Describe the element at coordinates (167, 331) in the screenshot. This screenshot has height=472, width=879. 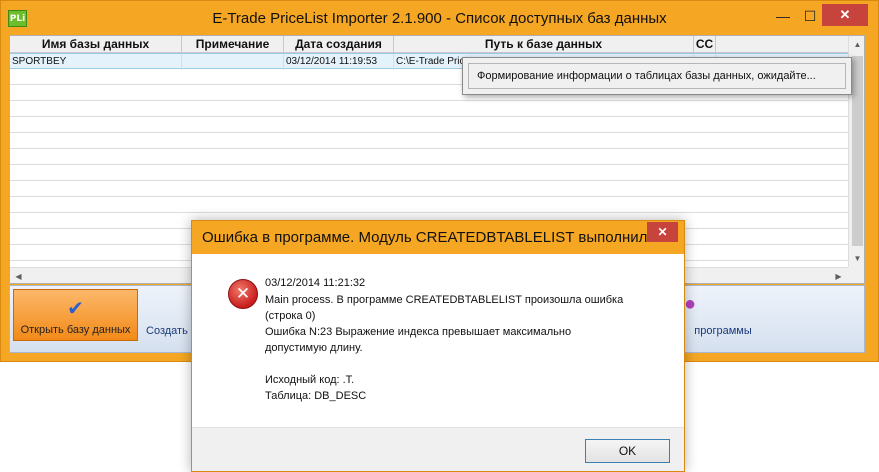
I see `create-label: Создать` at that location.